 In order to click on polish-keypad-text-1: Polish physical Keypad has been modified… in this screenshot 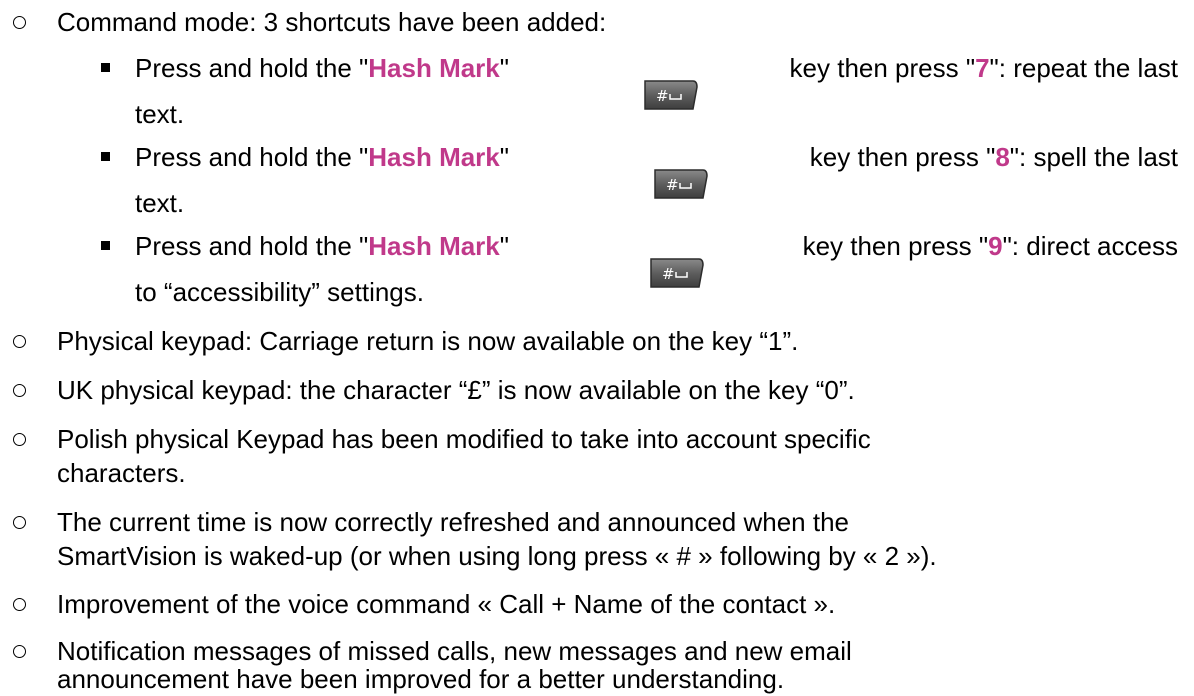, I will do `click(464, 439)`.